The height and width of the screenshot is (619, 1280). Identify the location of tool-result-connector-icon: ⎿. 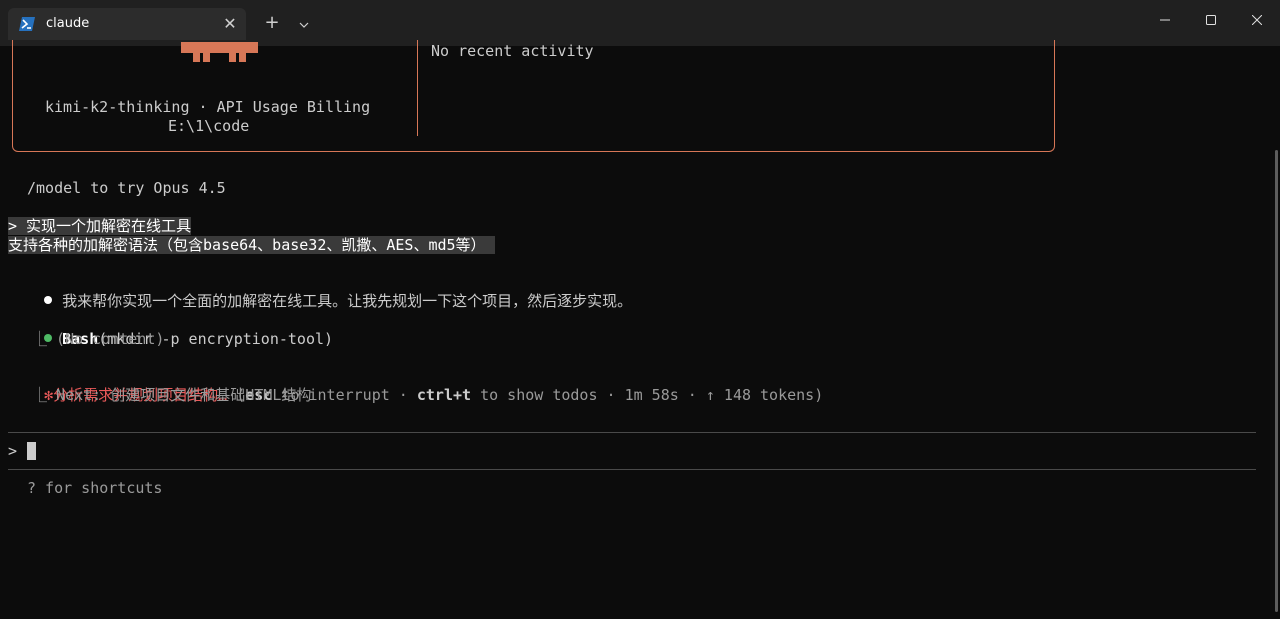
(40, 339).